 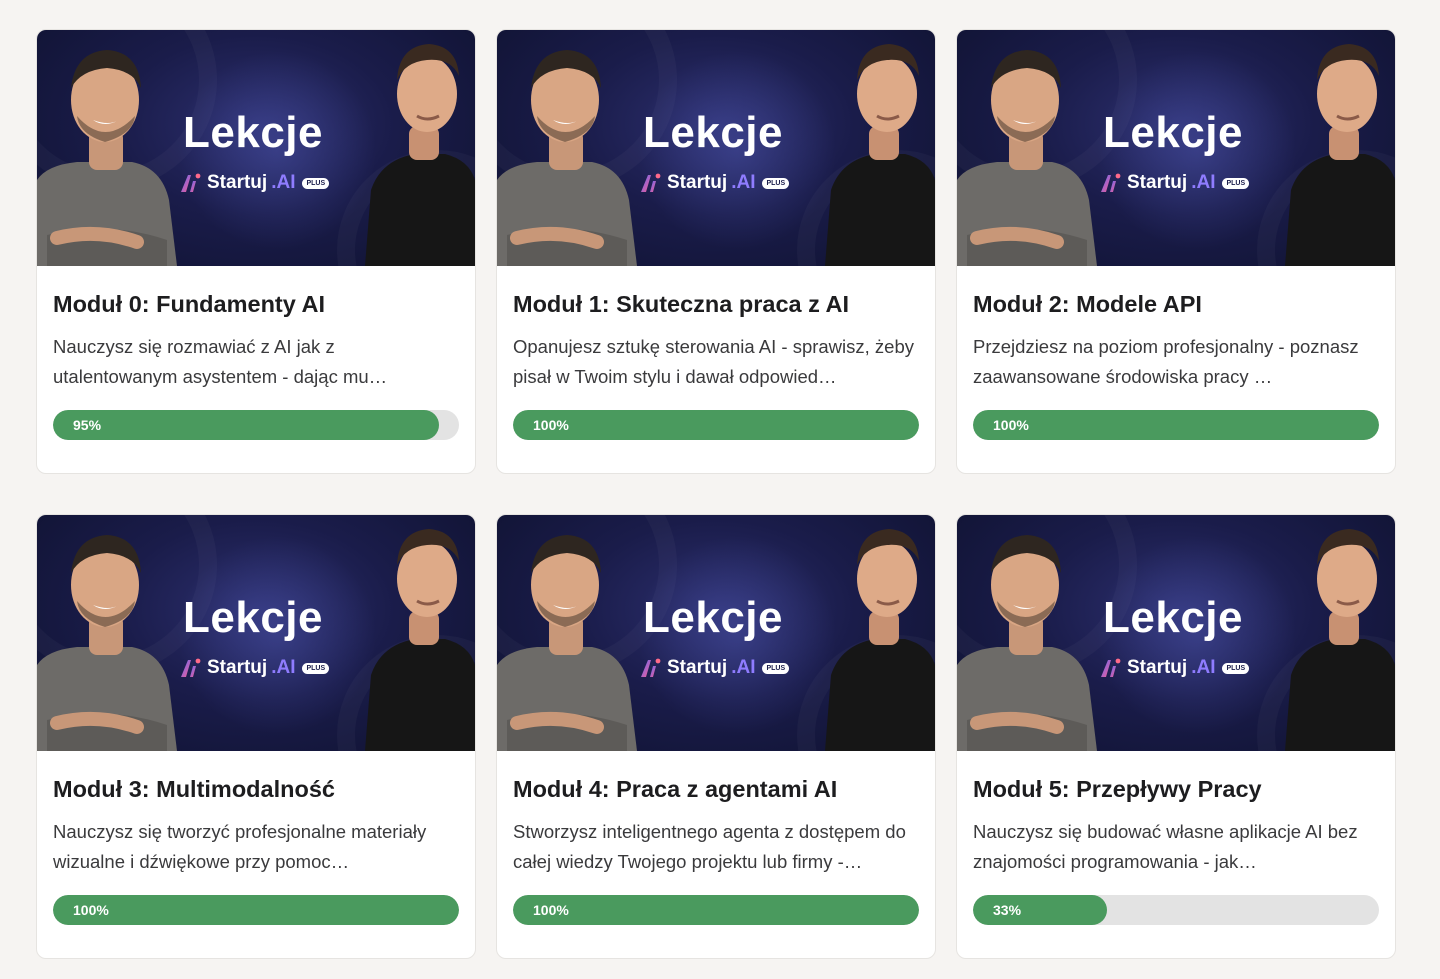 What do you see at coordinates (1176, 304) in the screenshot?
I see `module-title: Moduł 2: Modele API` at bounding box center [1176, 304].